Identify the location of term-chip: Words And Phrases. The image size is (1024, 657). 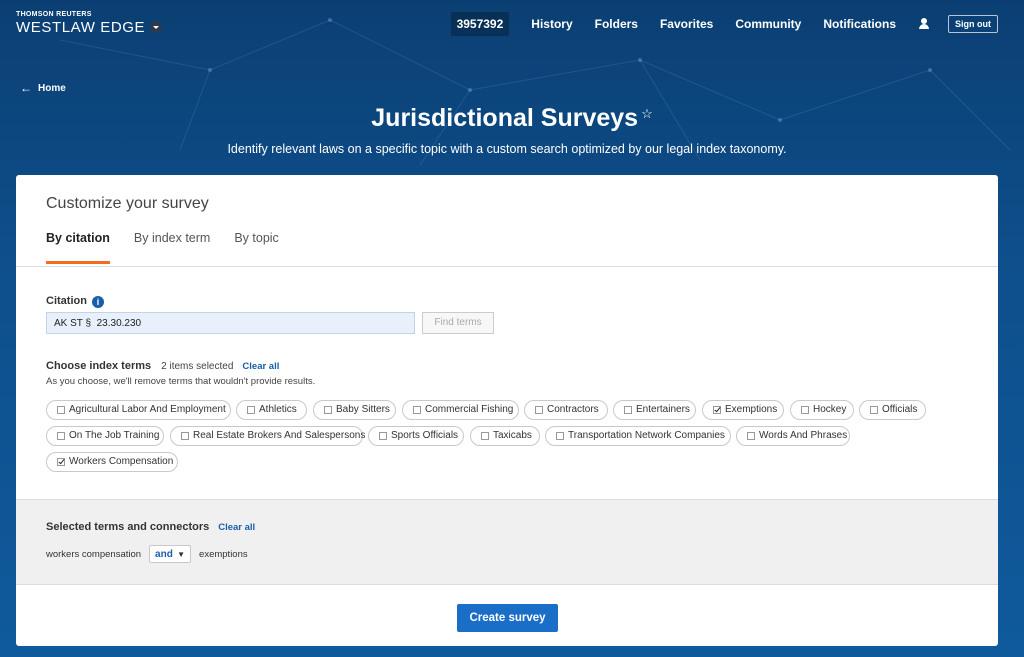
(793, 436).